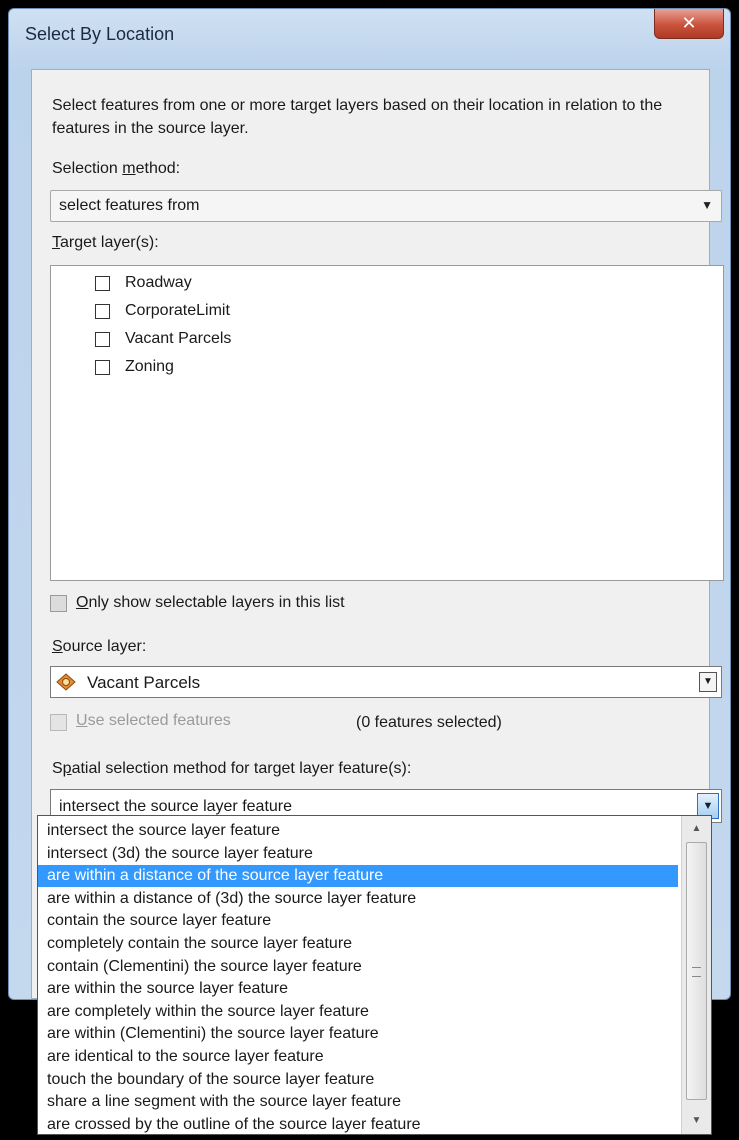 This screenshot has width=739, height=1140. What do you see at coordinates (144, 682) in the screenshot?
I see `source-layer-value: Vacant Parcels` at bounding box center [144, 682].